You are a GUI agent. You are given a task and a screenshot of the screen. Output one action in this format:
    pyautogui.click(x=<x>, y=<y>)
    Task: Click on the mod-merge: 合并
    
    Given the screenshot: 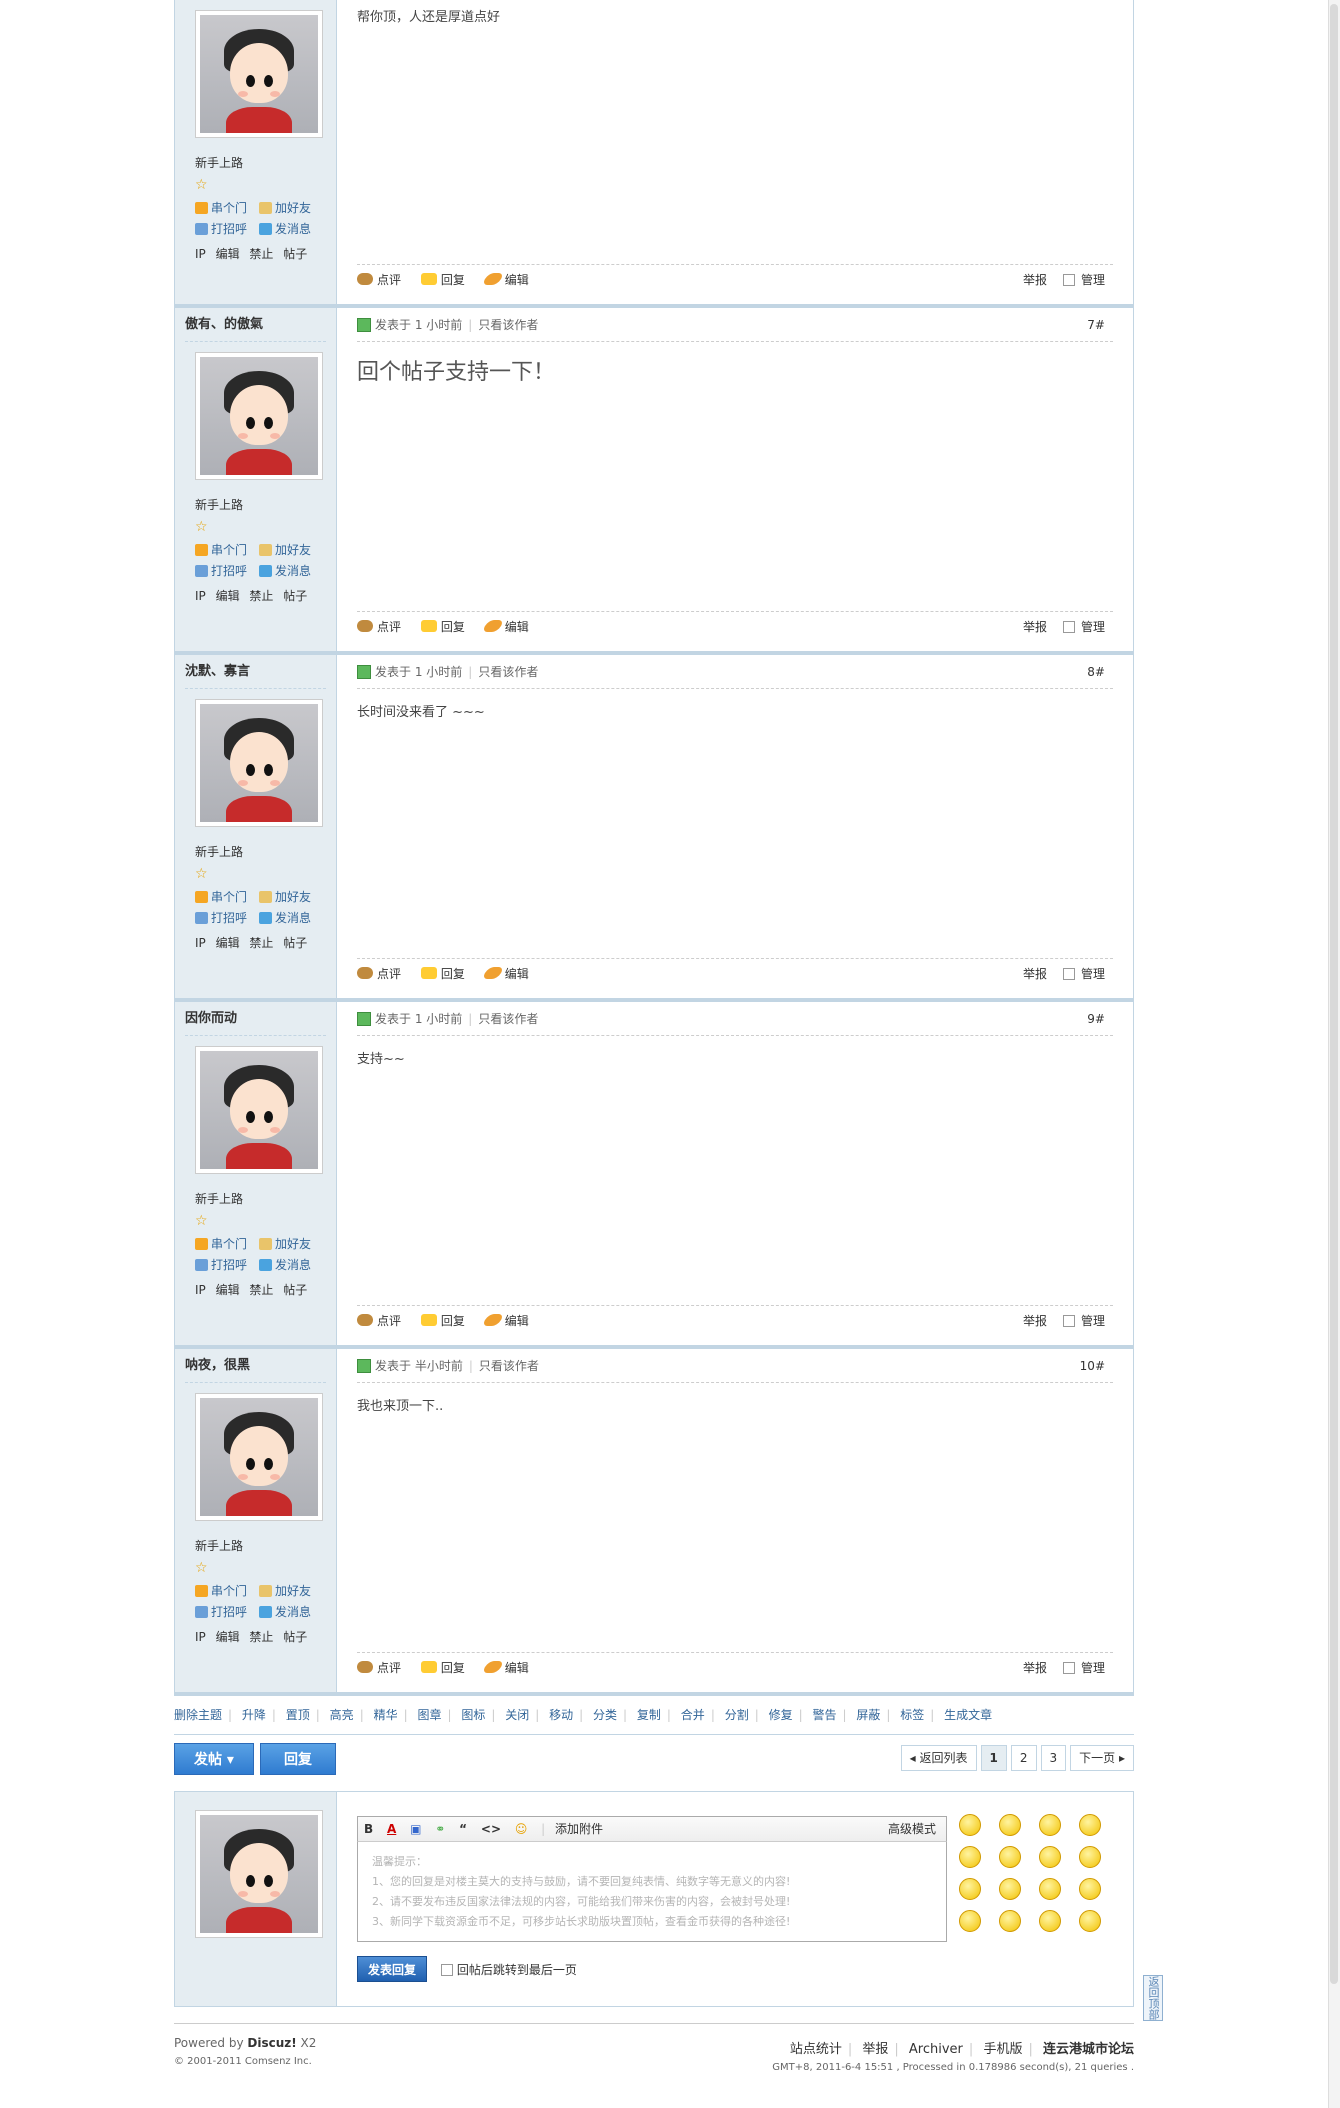 What is the action you would take?
    pyautogui.click(x=693, y=1715)
    